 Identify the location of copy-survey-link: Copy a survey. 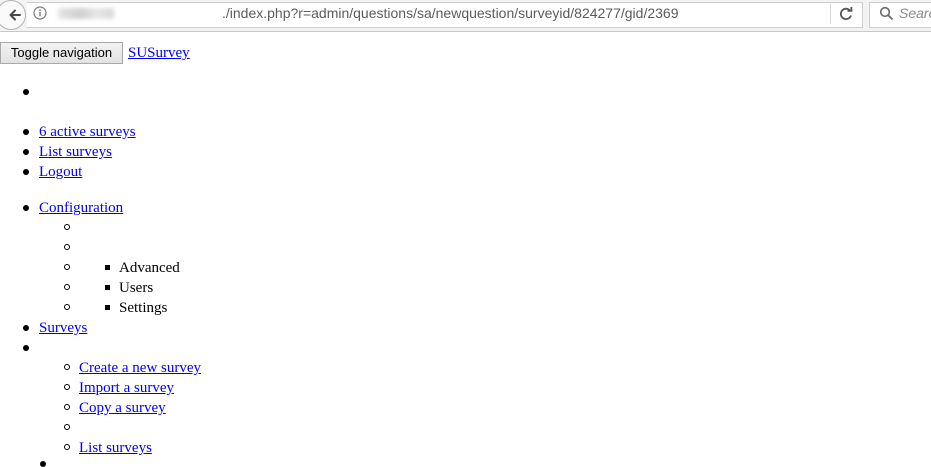
(122, 408).